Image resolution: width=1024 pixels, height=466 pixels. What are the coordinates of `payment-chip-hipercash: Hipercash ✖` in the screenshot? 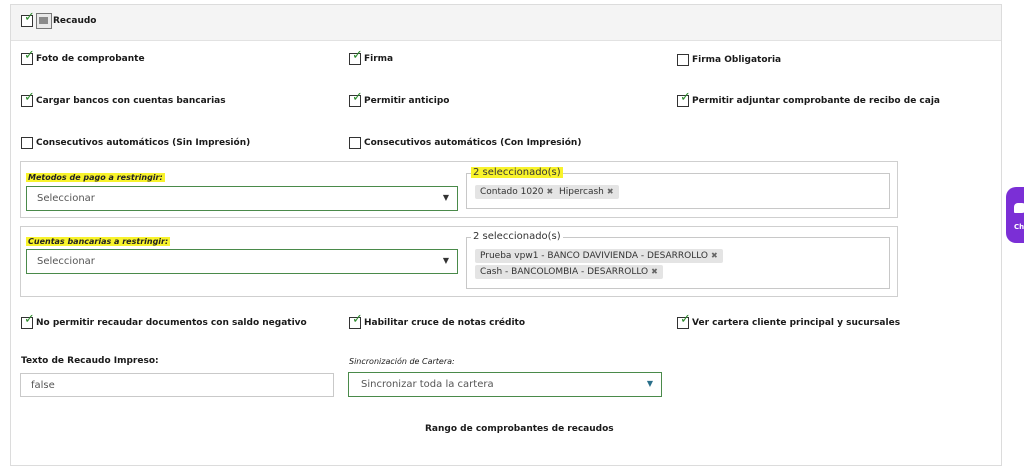 It's located at (586, 192).